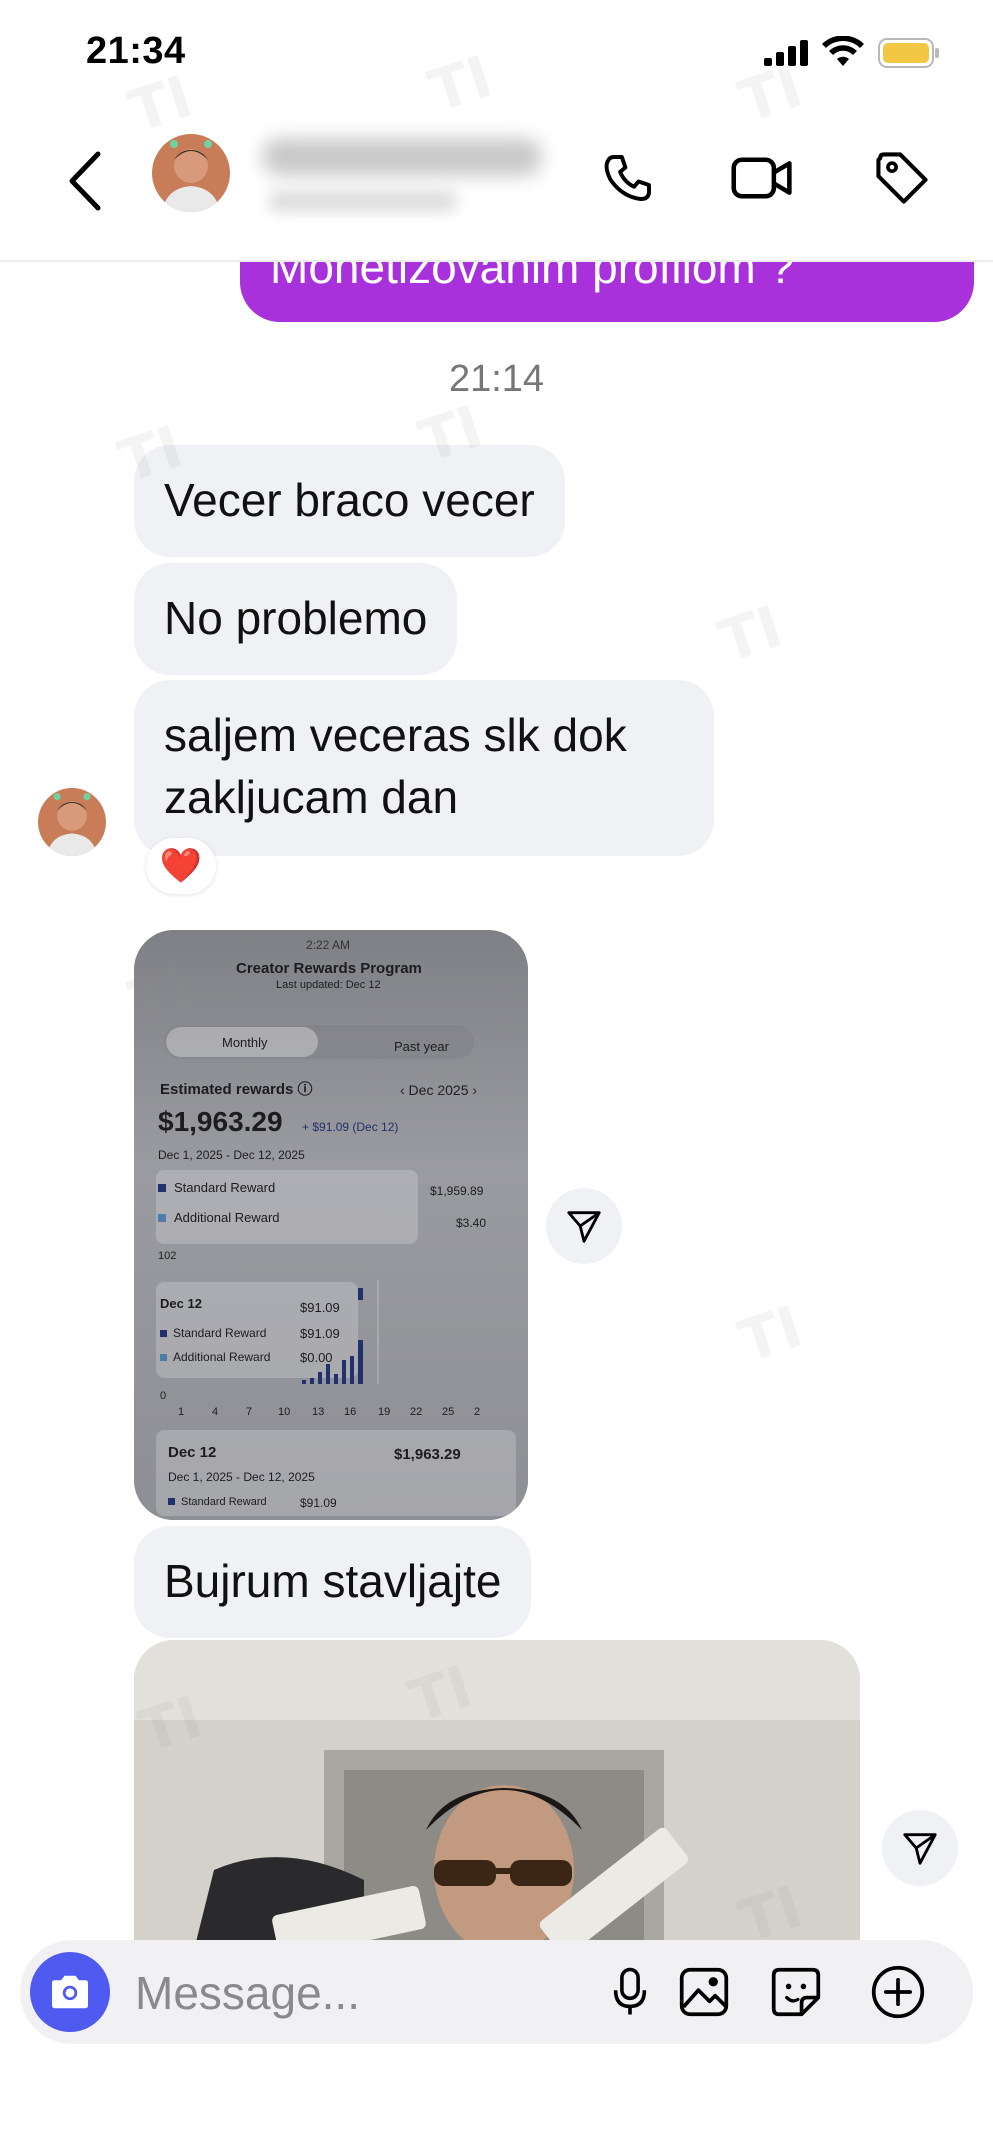  I want to click on camera-icon, so click(70, 1992).